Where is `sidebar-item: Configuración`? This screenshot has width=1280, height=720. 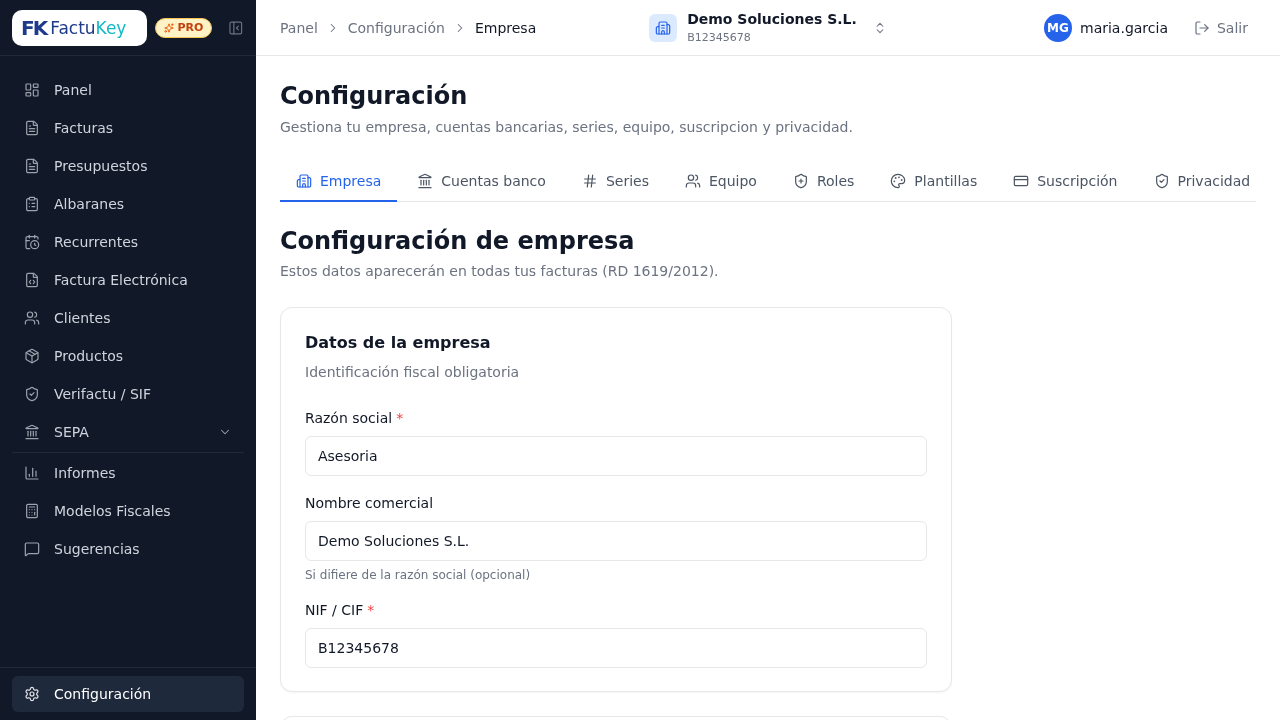 sidebar-item: Configuración is located at coordinates (128, 694).